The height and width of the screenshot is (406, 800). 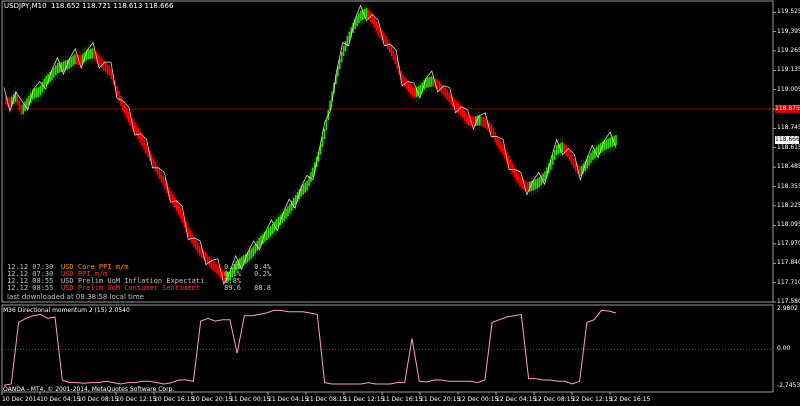 I want to click on indicator-tick-label: 0.00, so click(x=784, y=349).